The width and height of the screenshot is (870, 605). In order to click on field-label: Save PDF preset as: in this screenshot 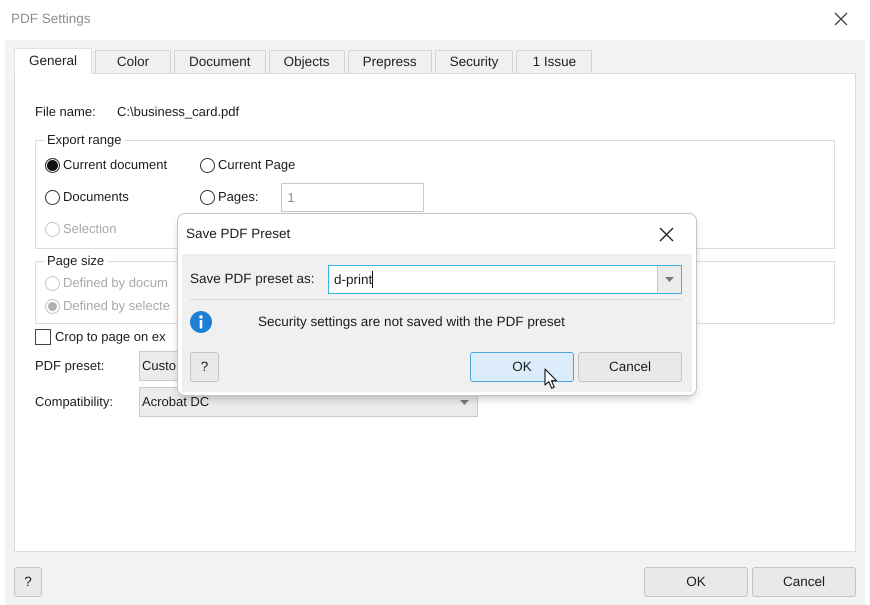, I will do `click(252, 279)`.